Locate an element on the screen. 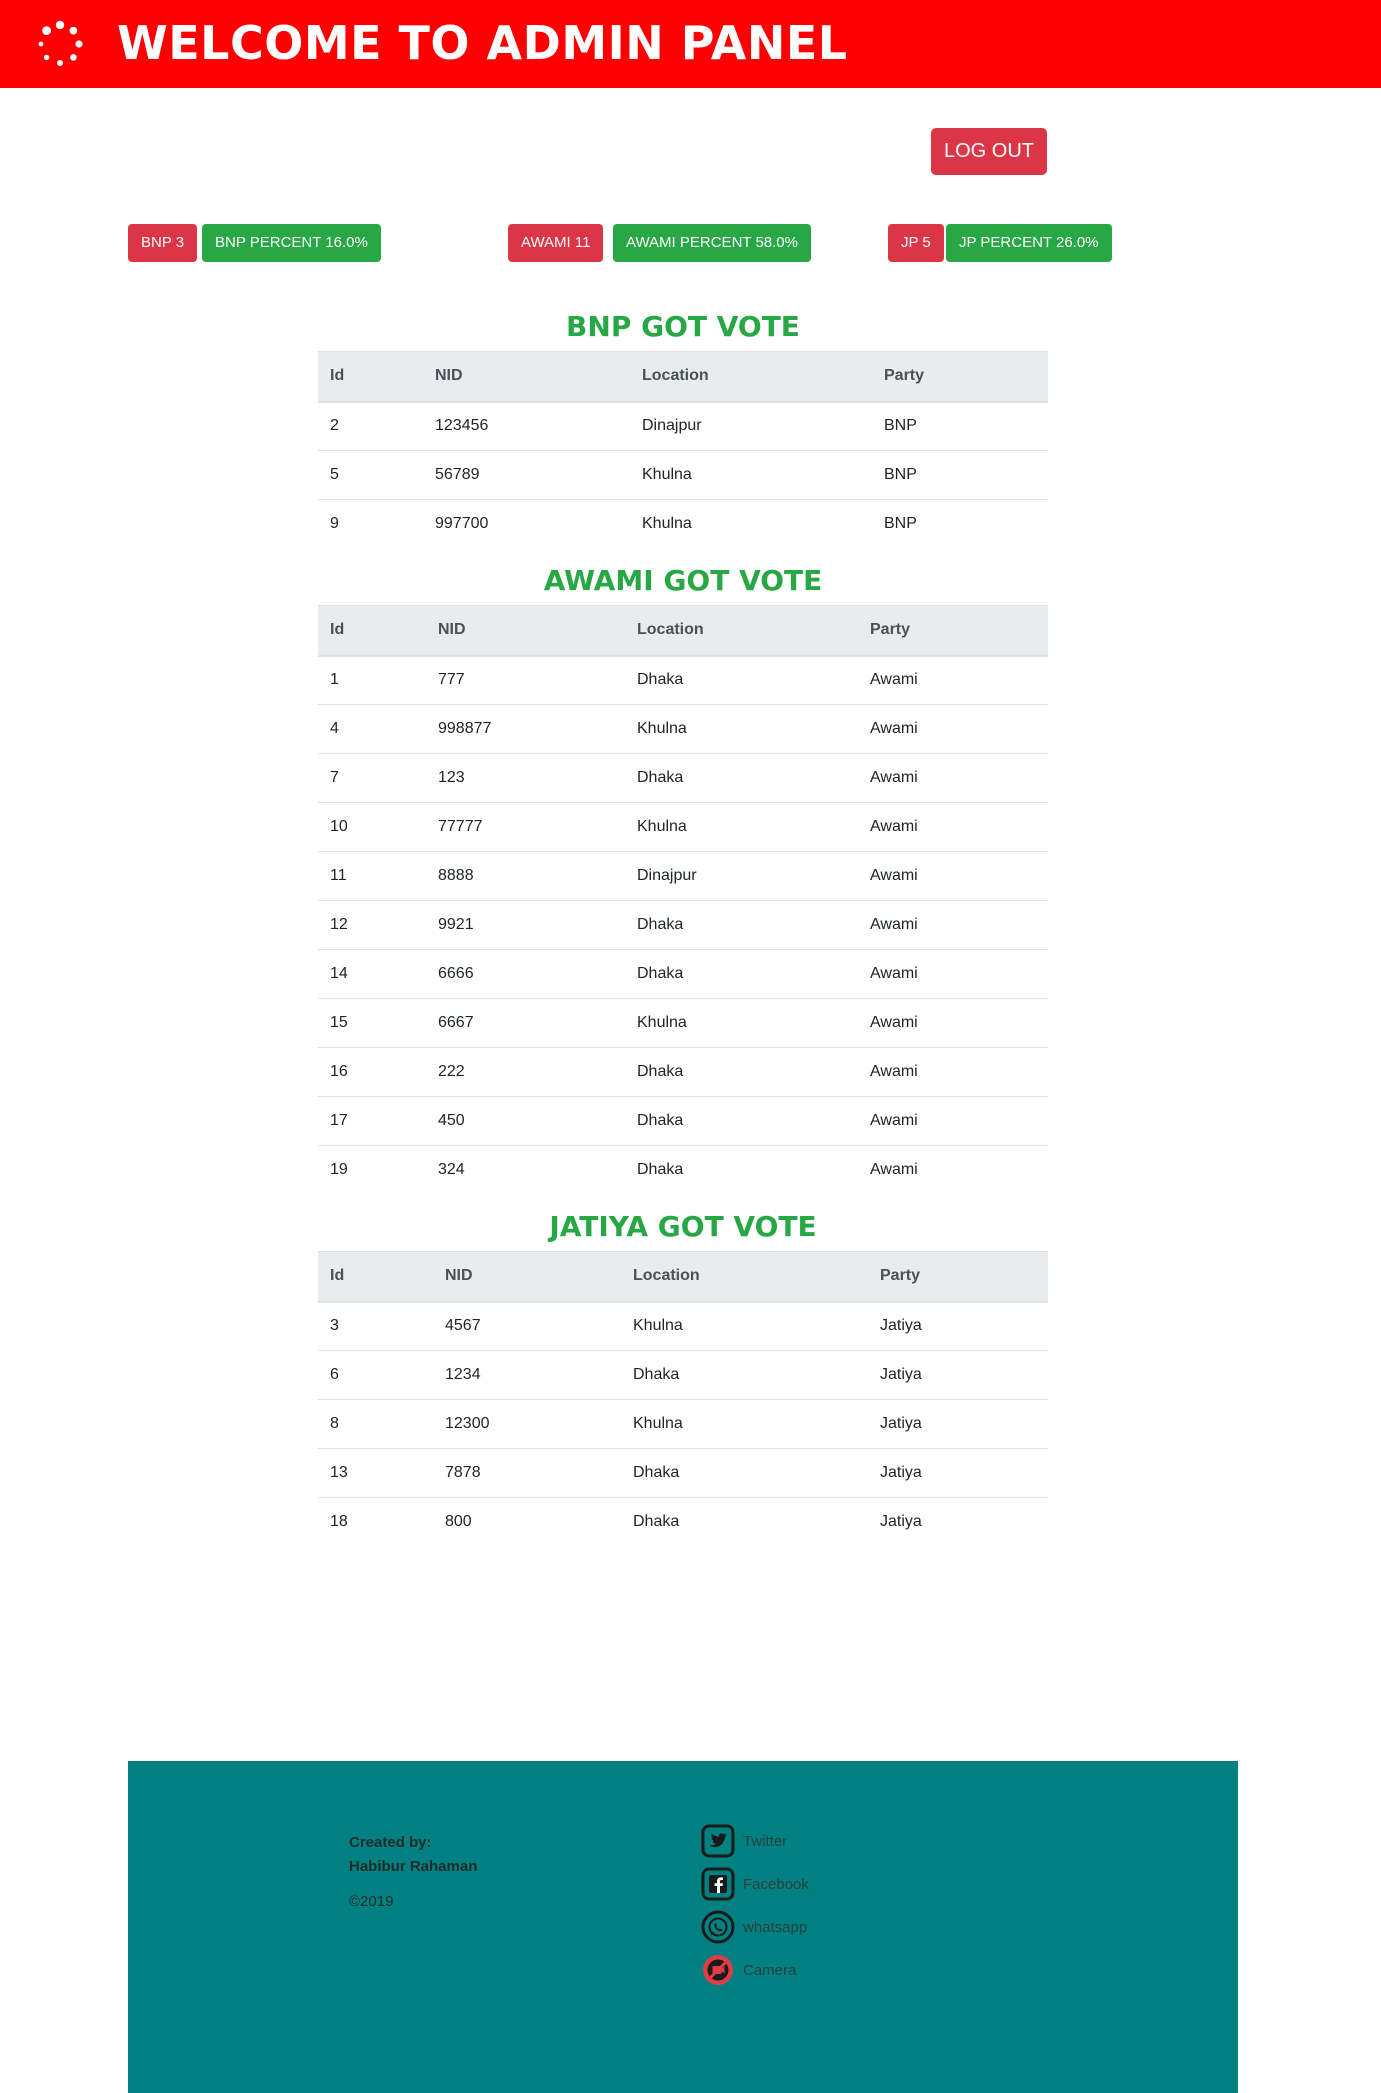 The height and width of the screenshot is (2093, 1381). cell-id: 19 is located at coordinates (339, 1170).